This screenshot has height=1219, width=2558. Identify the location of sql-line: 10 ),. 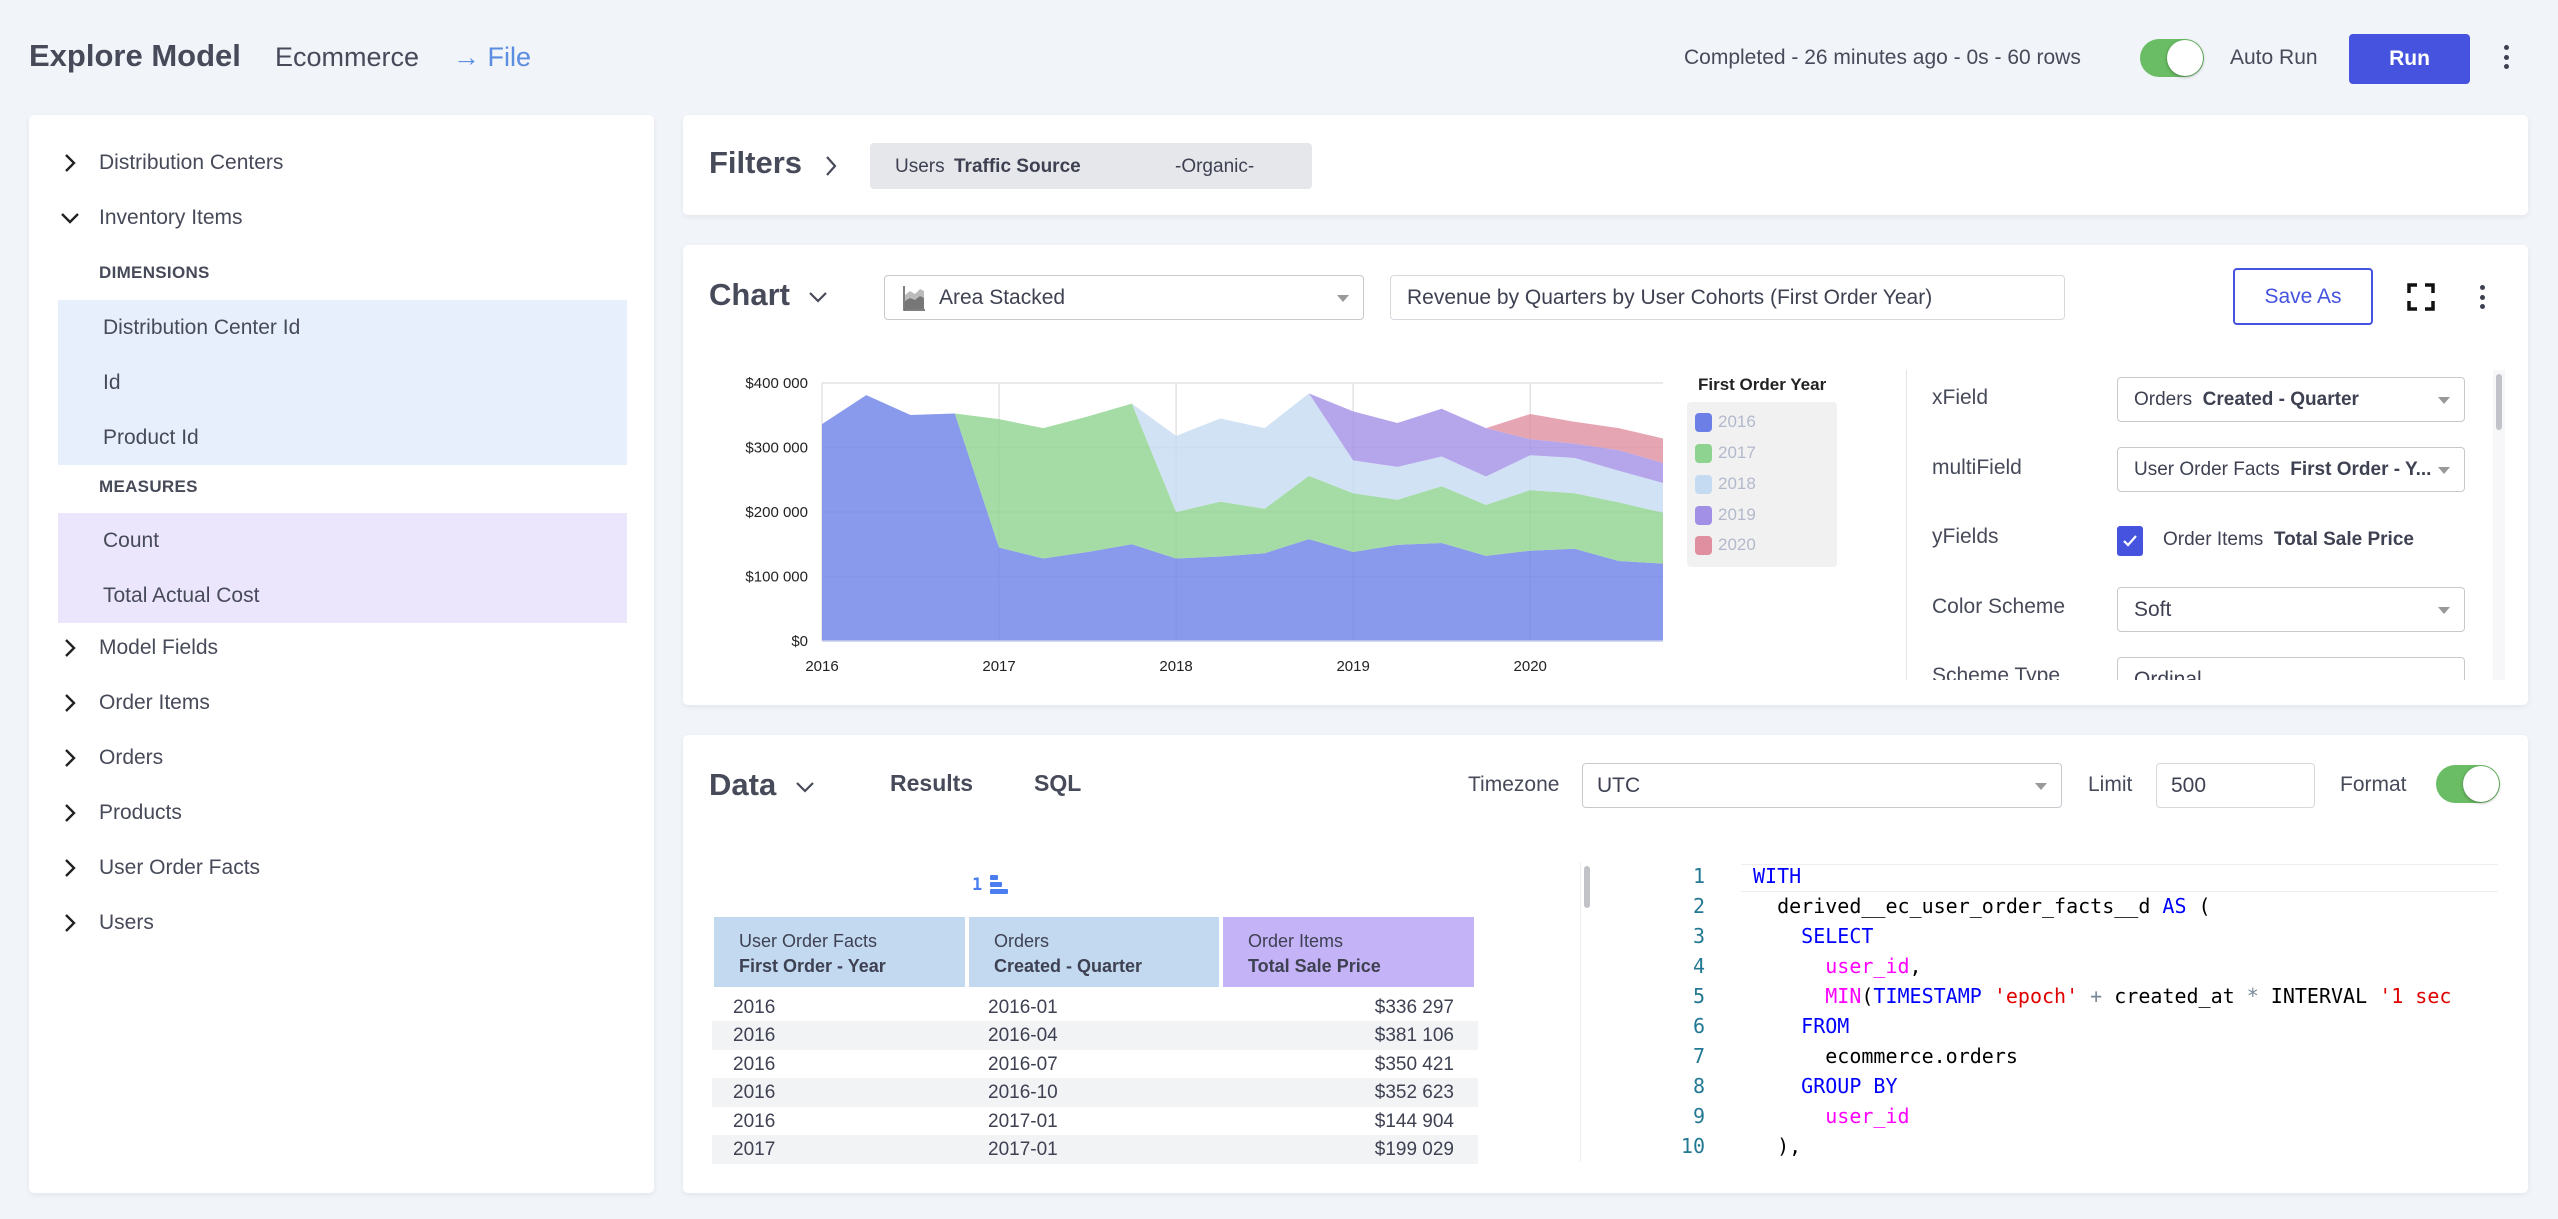
(1698, 1148).